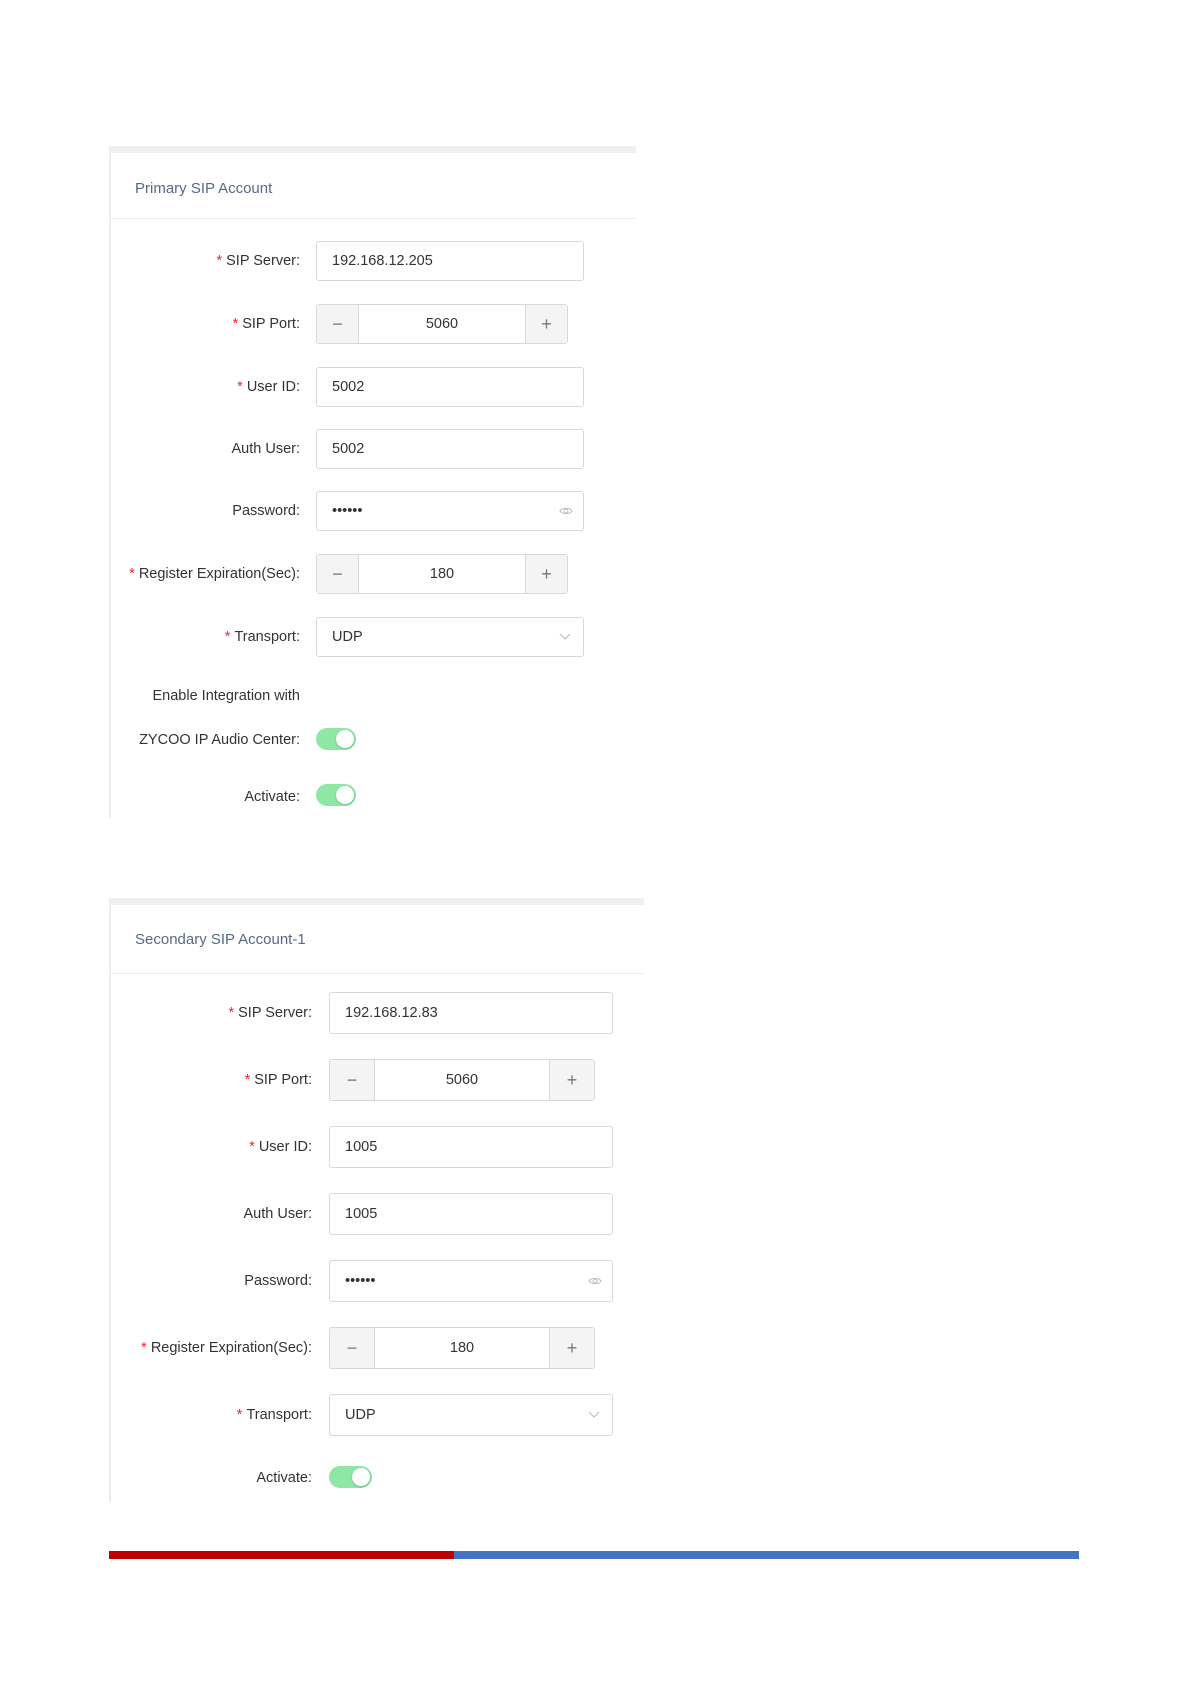  Describe the element at coordinates (766, 1555) in the screenshot. I see `footer-bar-blue` at that location.